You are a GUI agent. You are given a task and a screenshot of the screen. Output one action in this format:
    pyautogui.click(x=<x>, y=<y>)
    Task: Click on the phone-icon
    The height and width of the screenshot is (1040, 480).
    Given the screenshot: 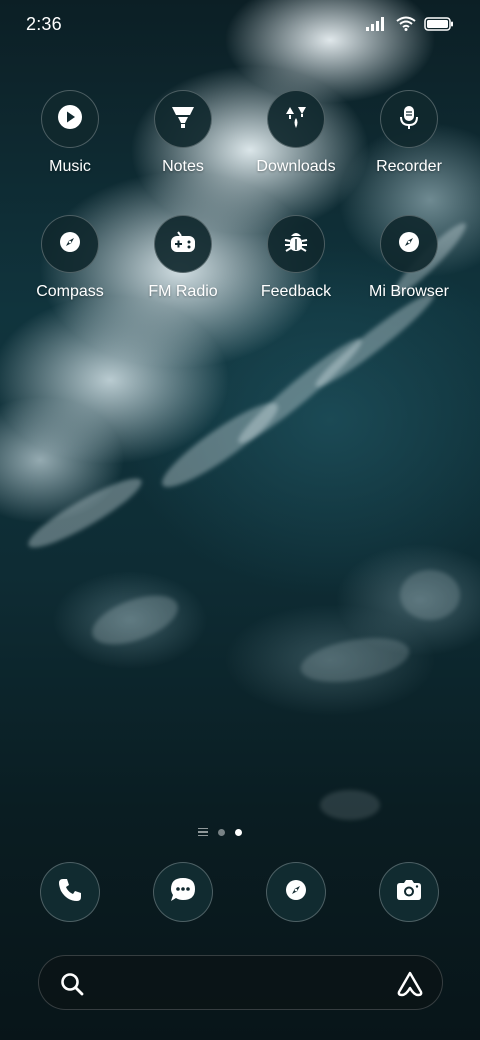 What is the action you would take?
    pyautogui.click(x=70, y=892)
    